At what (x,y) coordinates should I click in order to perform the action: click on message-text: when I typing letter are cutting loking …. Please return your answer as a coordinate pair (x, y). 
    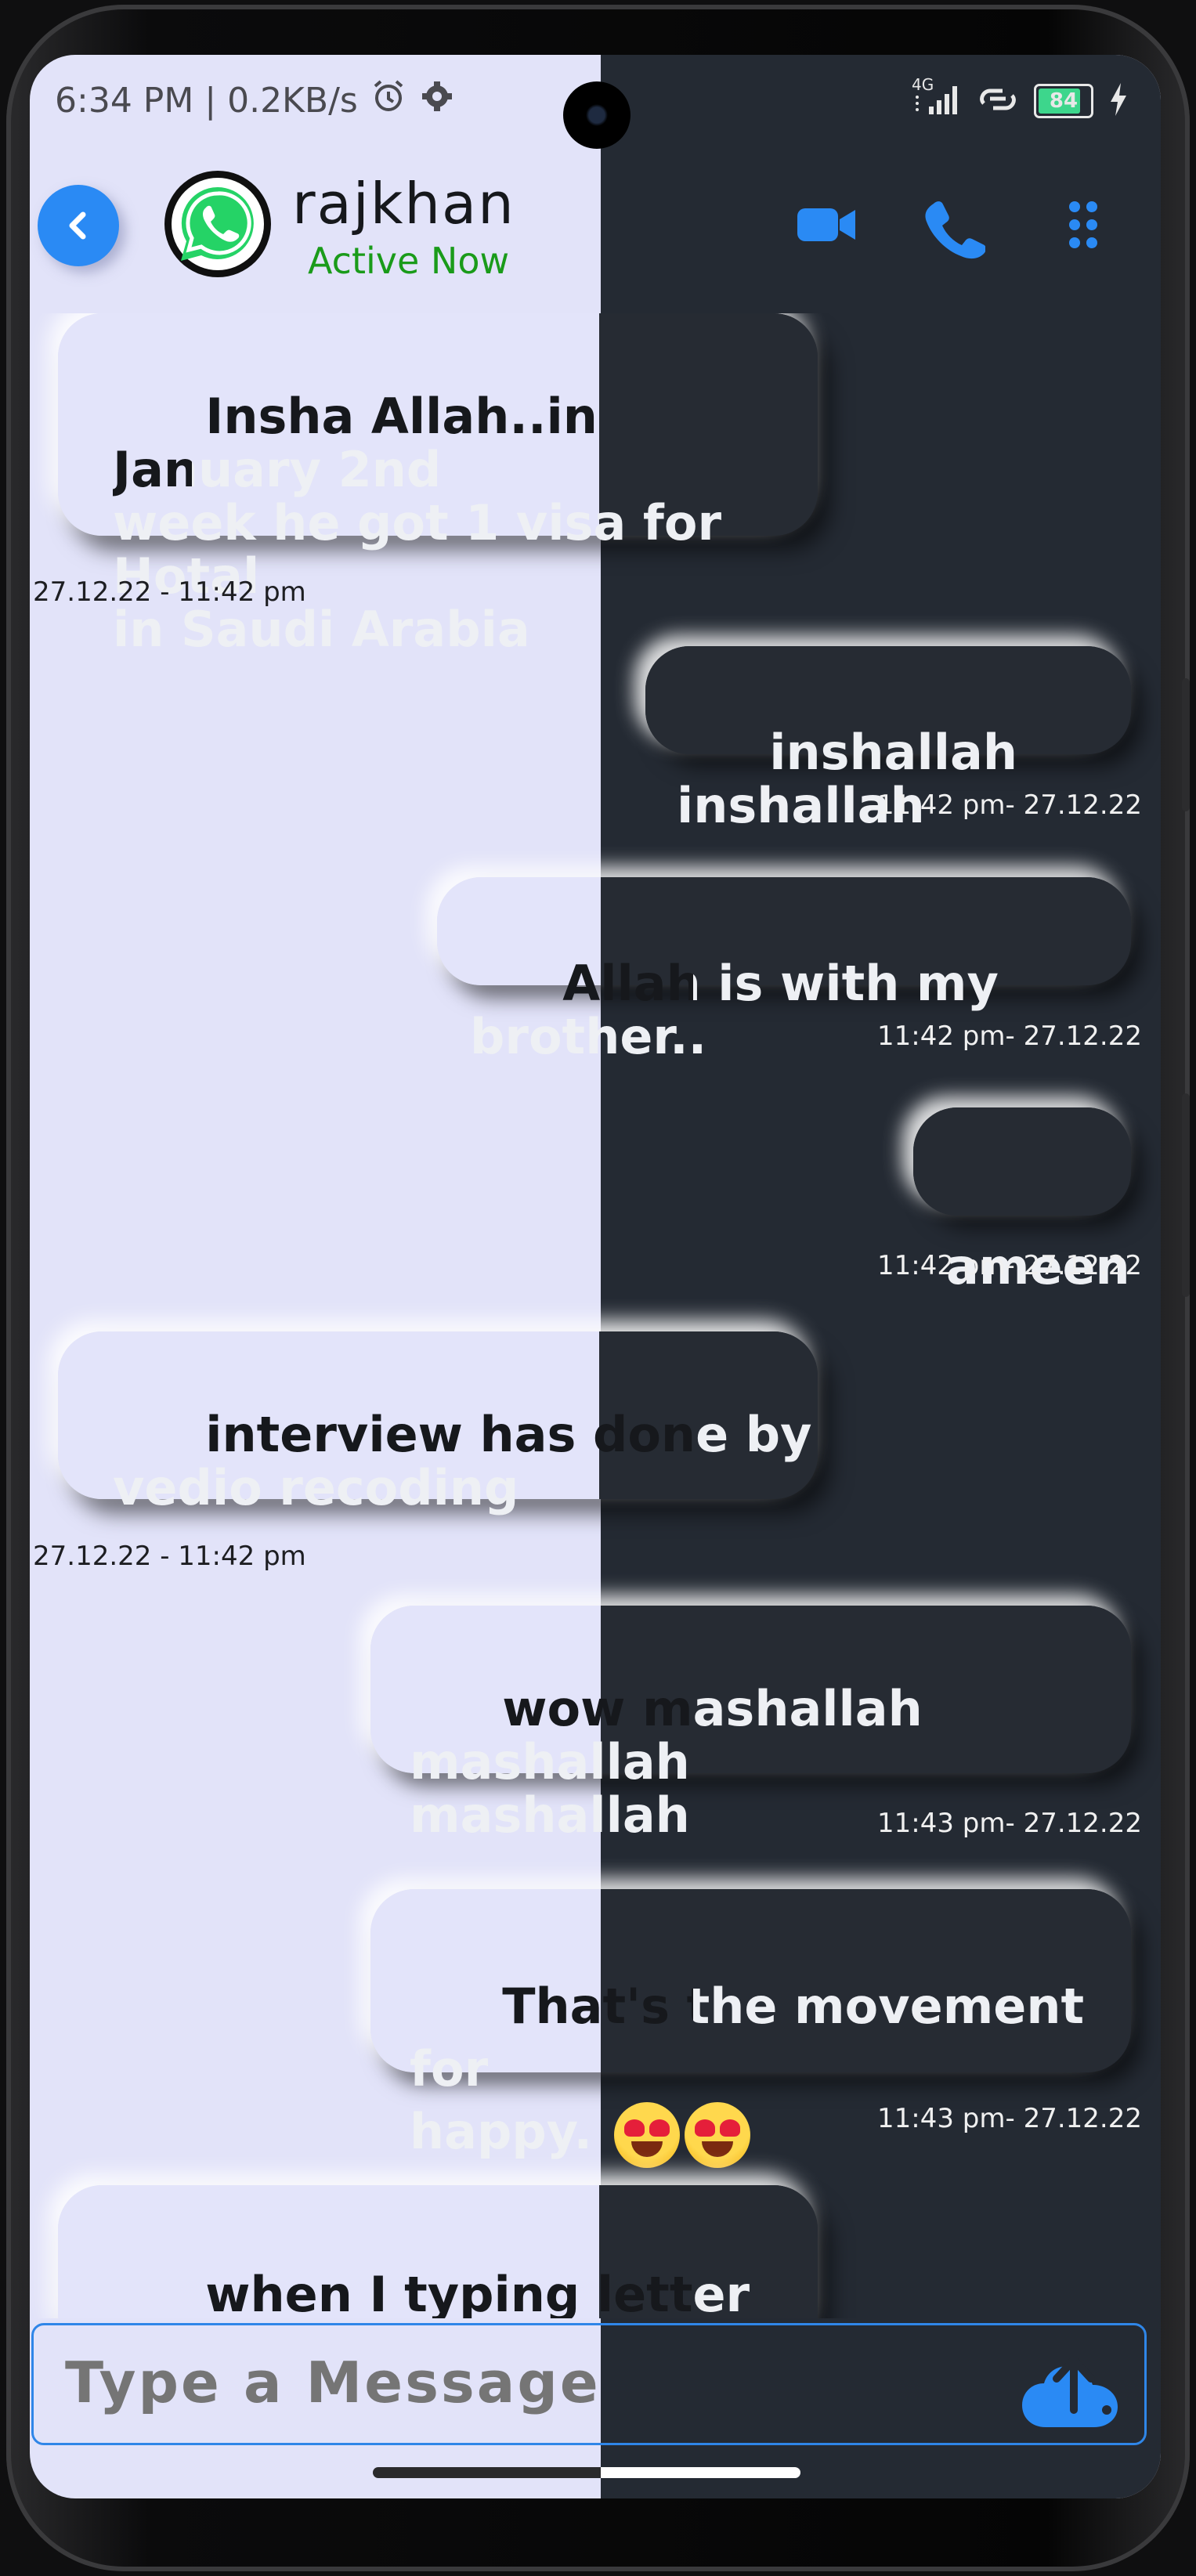
    Looking at the image, I should click on (440, 2292).